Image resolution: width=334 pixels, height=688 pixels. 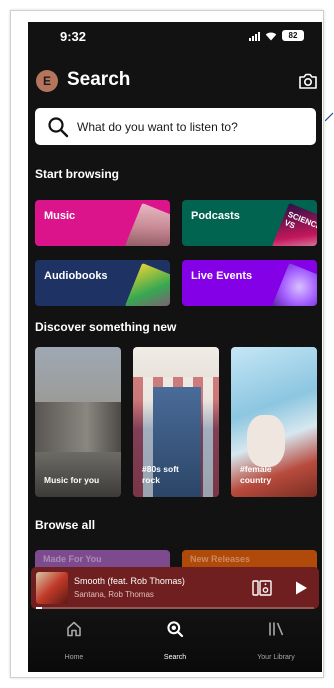 What do you see at coordinates (102, 283) in the screenshot?
I see `browse-tile-audiobooks: Audiobooks` at bounding box center [102, 283].